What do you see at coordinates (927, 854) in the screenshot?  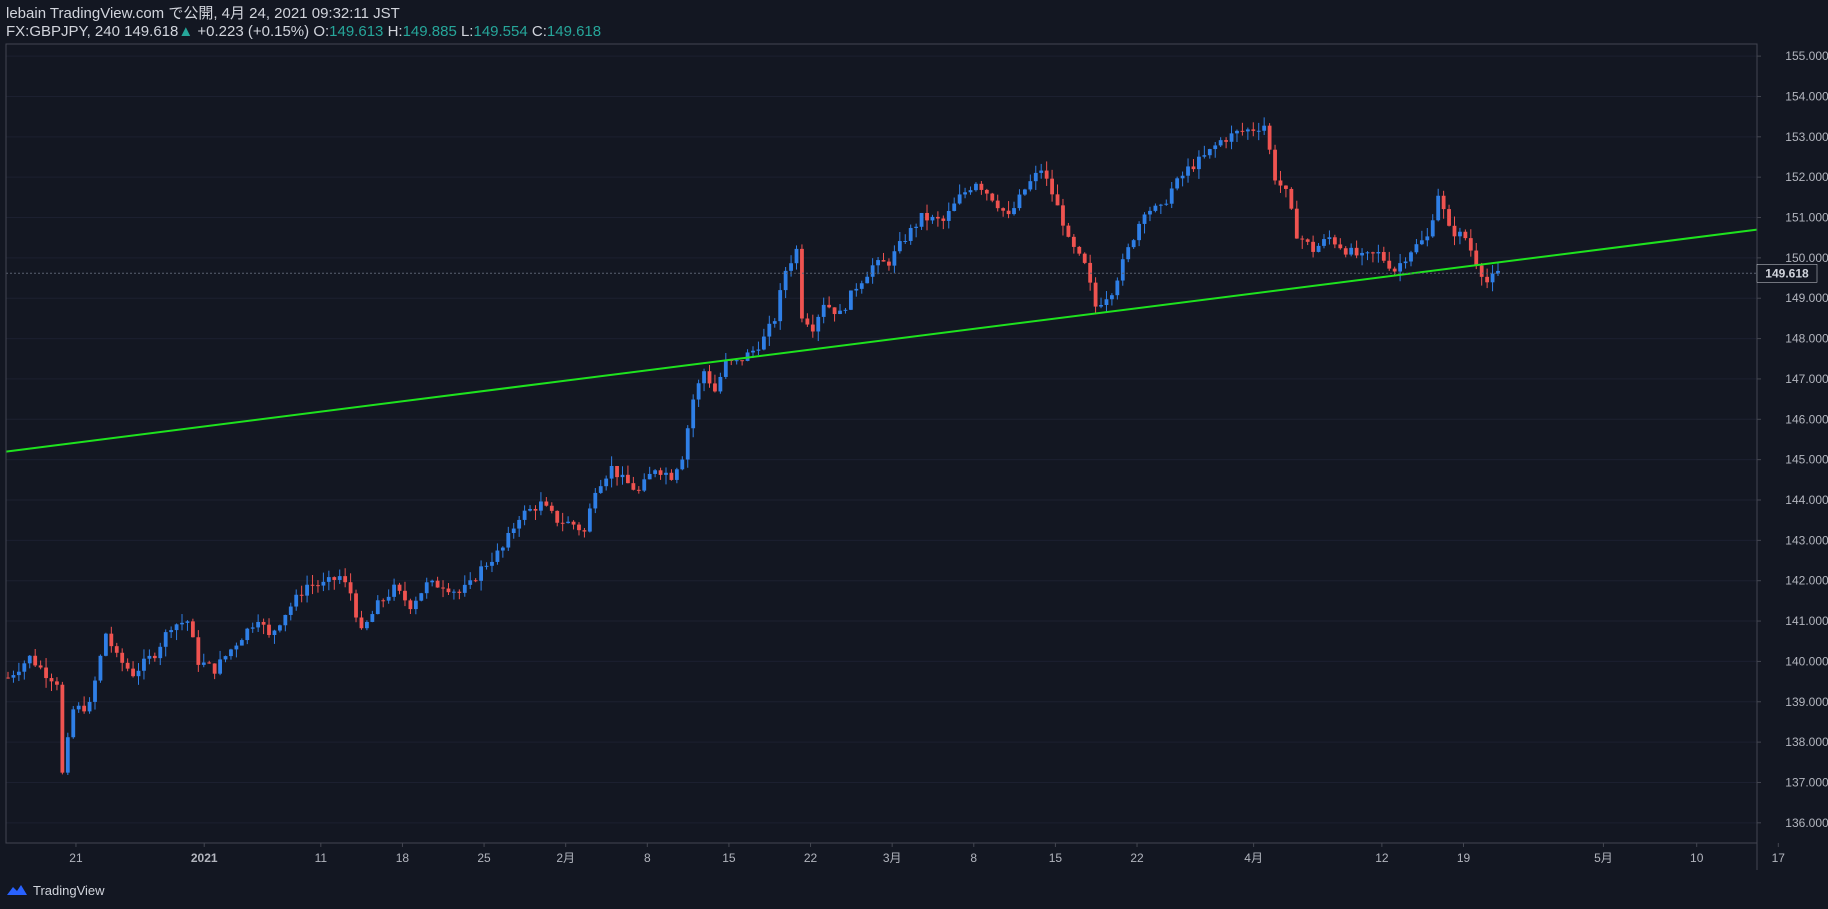 I see `time-axis: 21 2021 11 18 25 2月 8 15 22 3月 8 15 22 4月 12 19 5月 10 17` at bounding box center [927, 854].